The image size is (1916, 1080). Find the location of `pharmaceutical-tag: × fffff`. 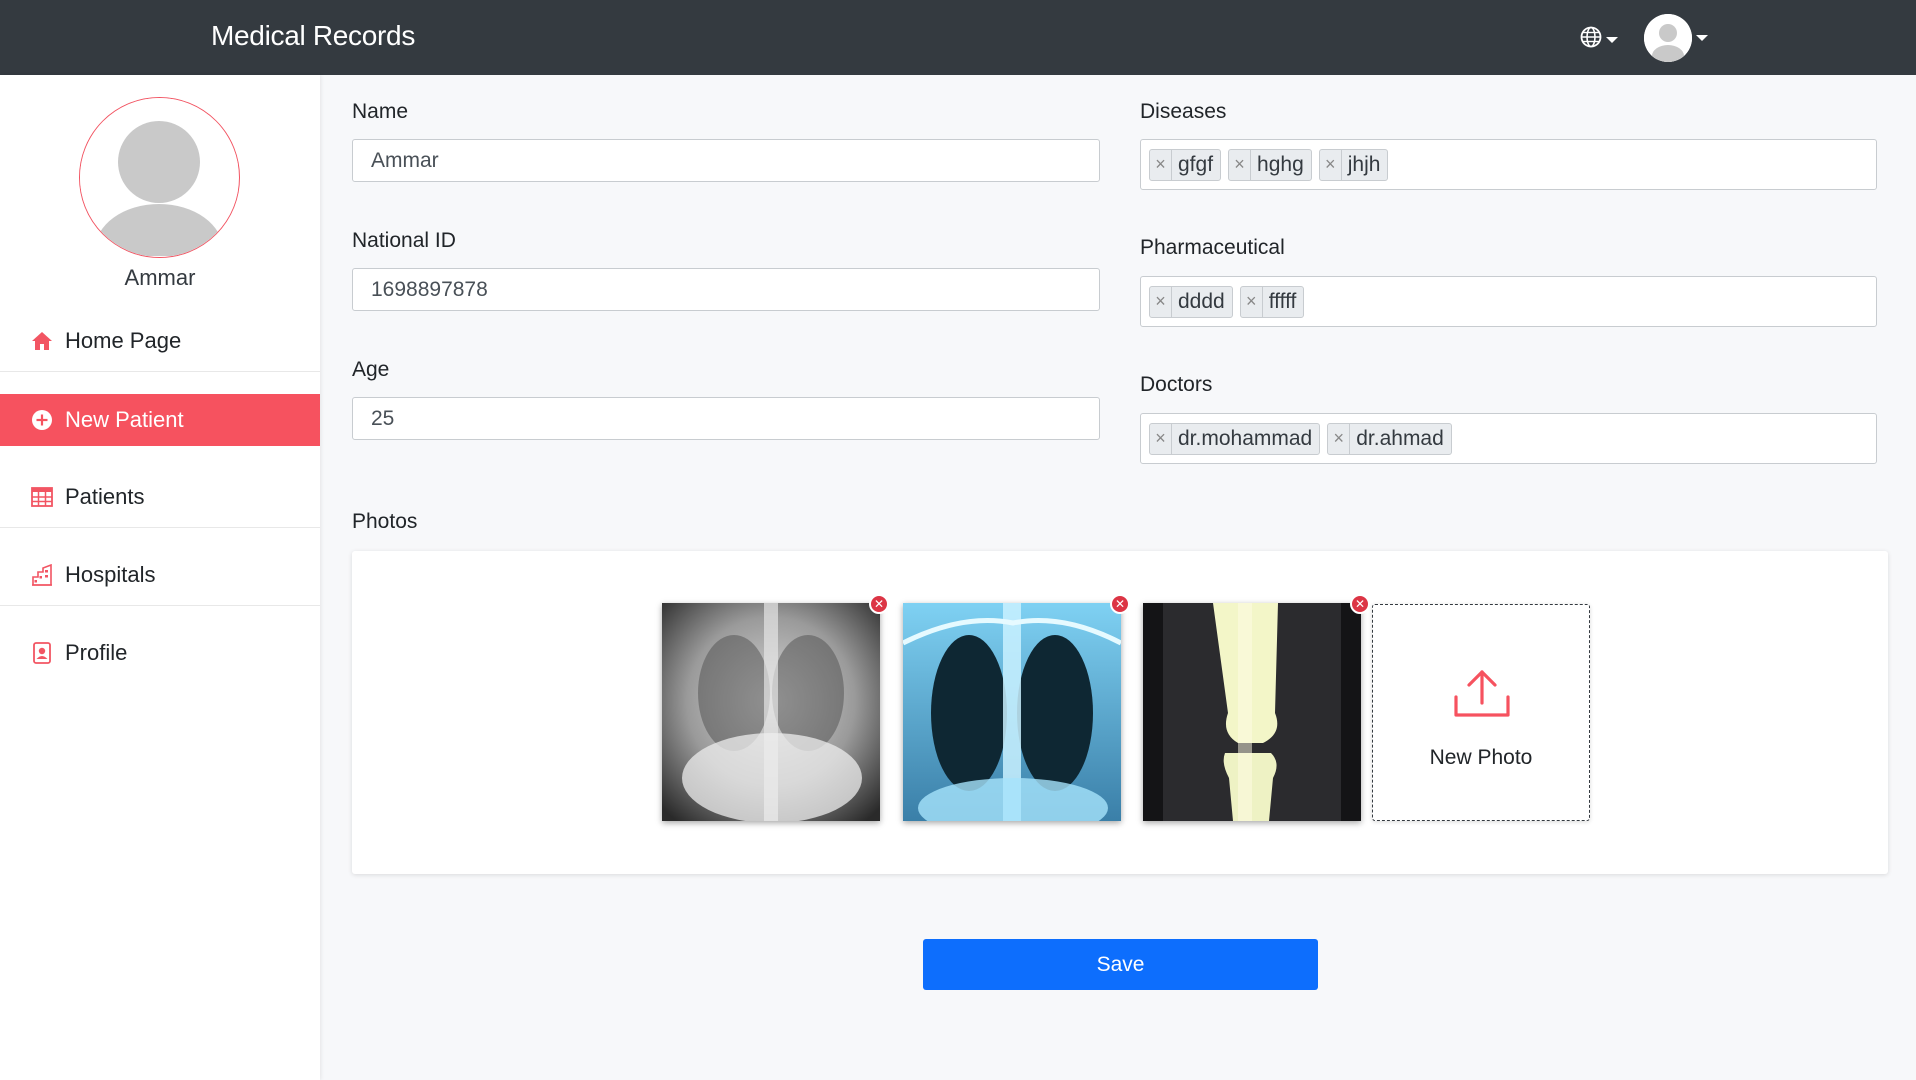

pharmaceutical-tag: × fffff is located at coordinates (1272, 301).